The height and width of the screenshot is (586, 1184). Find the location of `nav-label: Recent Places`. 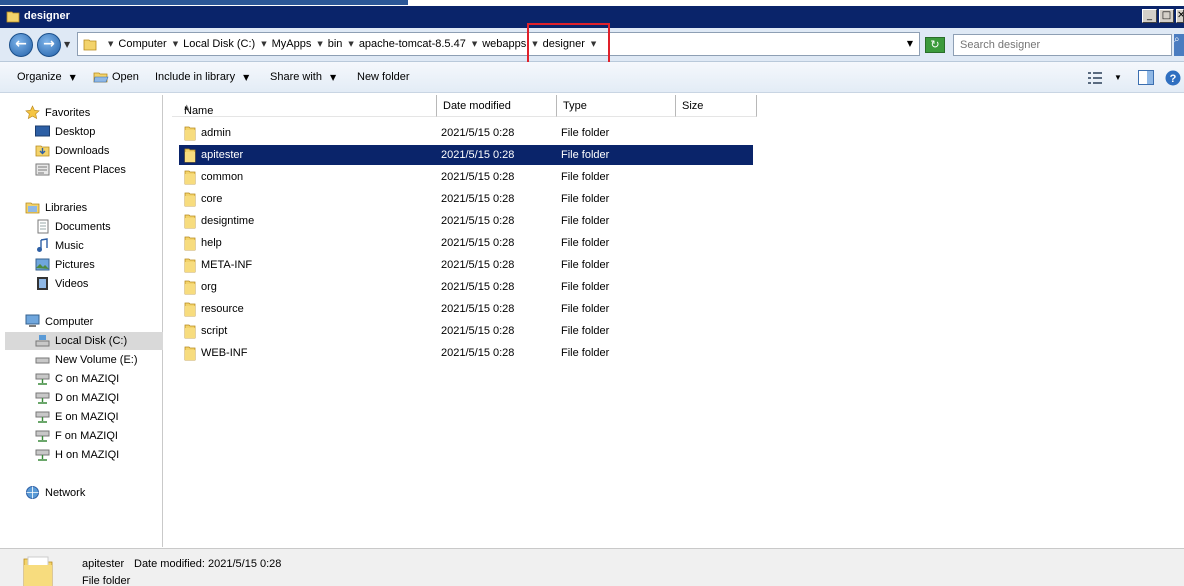

nav-label: Recent Places is located at coordinates (90, 170).